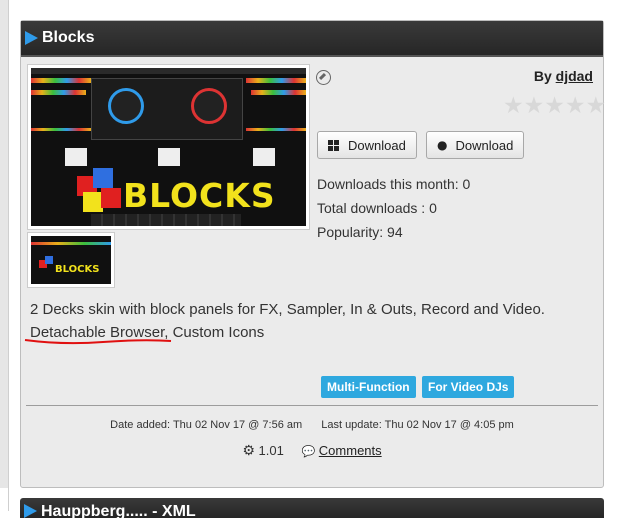  Describe the element at coordinates (312, 39) in the screenshot. I see `card-header: Blocks` at that location.